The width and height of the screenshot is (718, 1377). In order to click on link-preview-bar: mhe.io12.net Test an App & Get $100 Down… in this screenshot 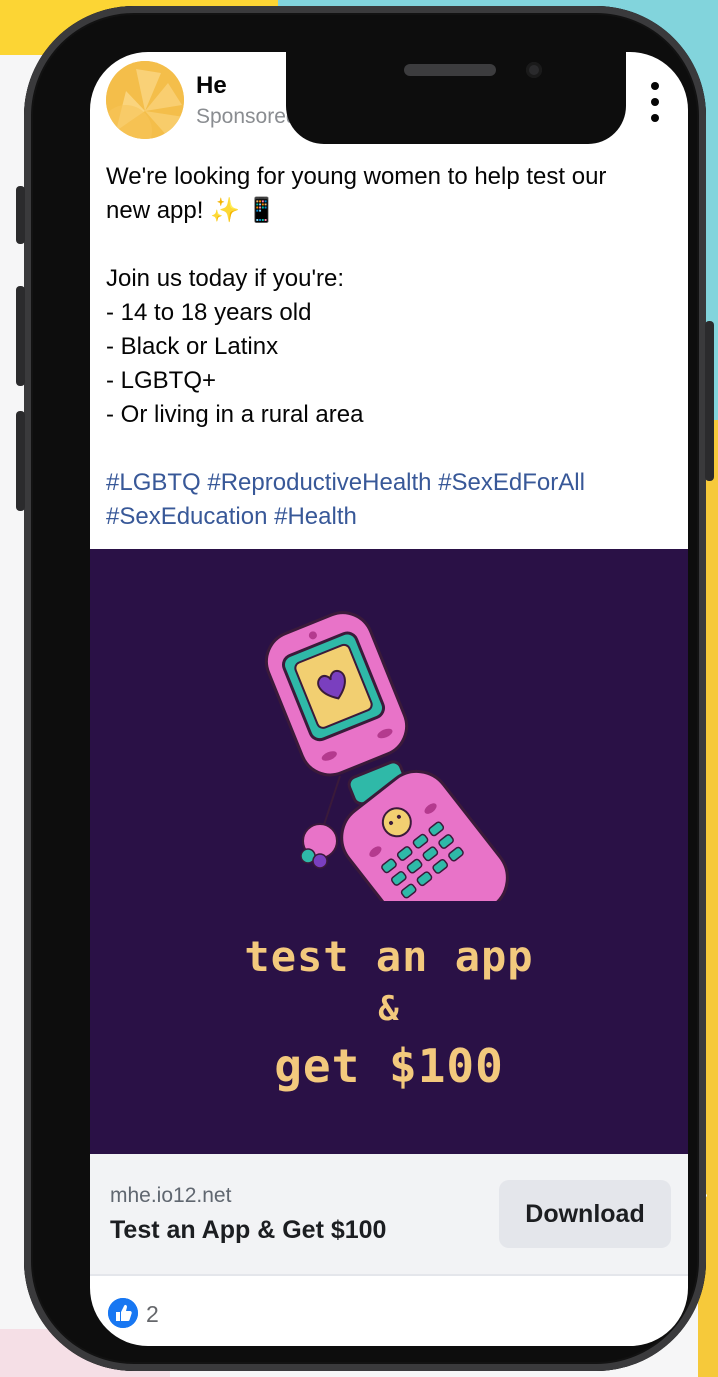, I will do `click(389, 1214)`.